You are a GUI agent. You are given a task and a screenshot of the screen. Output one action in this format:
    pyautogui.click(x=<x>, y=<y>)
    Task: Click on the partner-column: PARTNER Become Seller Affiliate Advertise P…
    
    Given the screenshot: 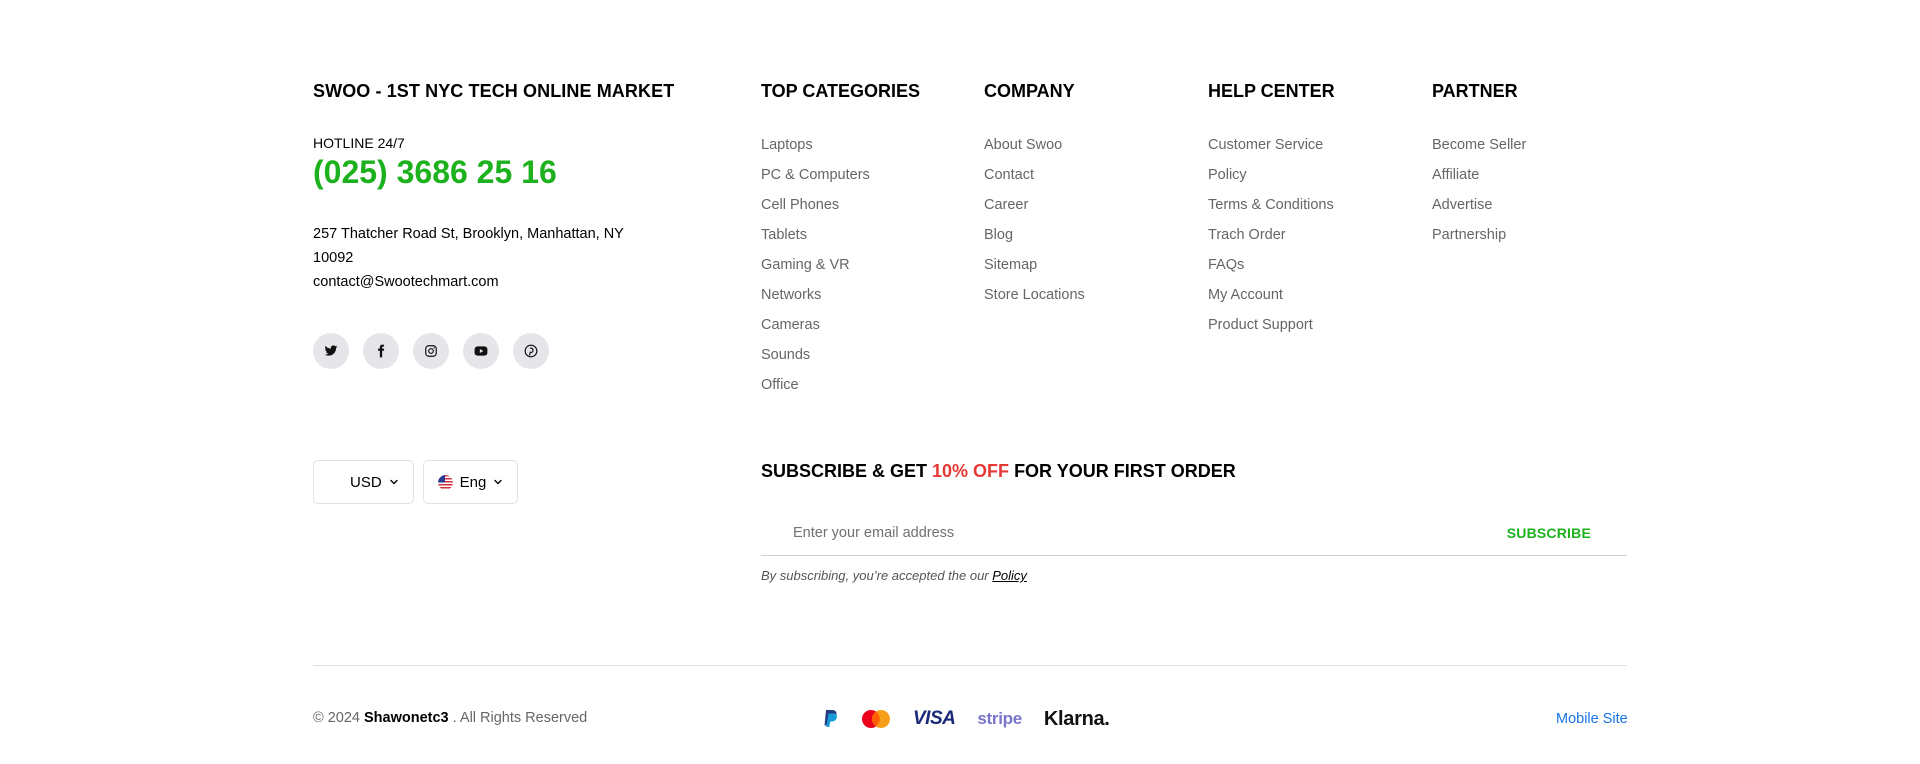 What is the action you would take?
    pyautogui.click(x=1532, y=168)
    